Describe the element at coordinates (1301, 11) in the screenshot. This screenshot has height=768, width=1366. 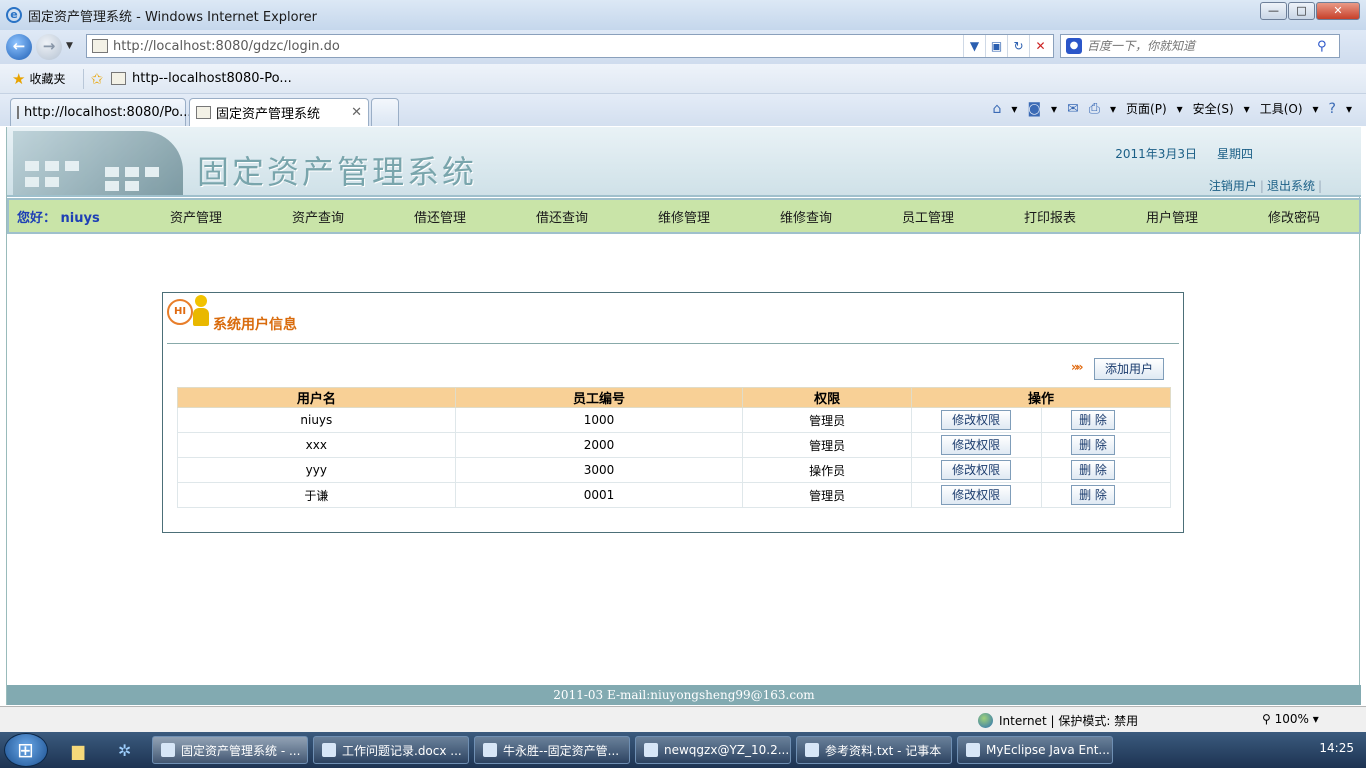
I see `maximize-button: □` at that location.